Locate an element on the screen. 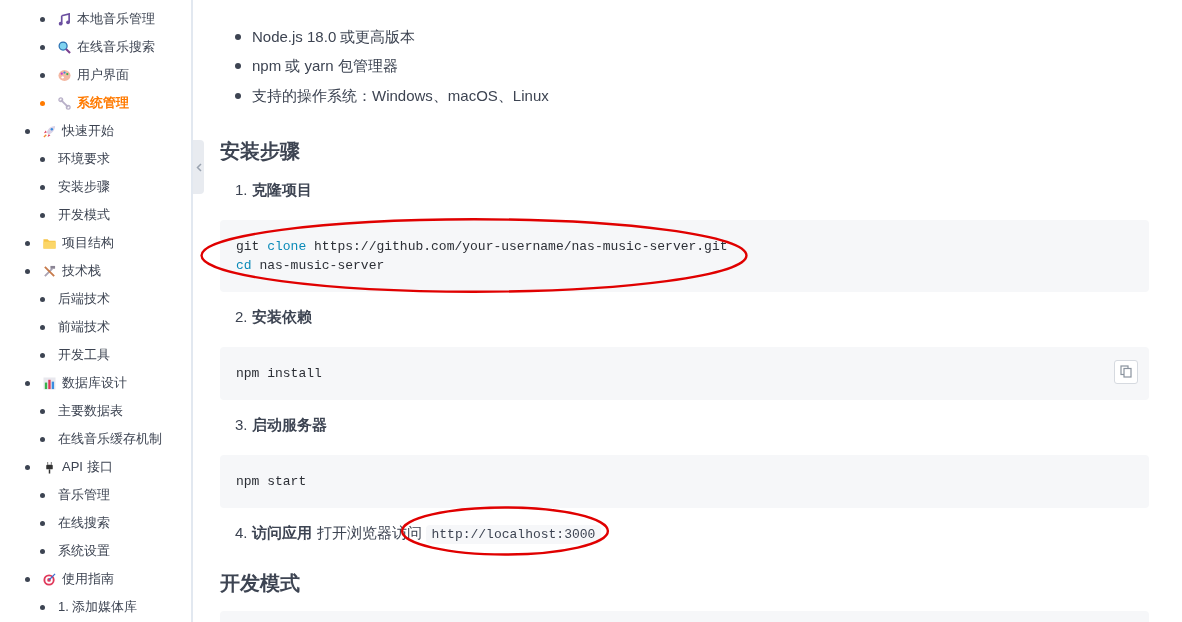  step-title: 克隆项目 is located at coordinates (281, 190).